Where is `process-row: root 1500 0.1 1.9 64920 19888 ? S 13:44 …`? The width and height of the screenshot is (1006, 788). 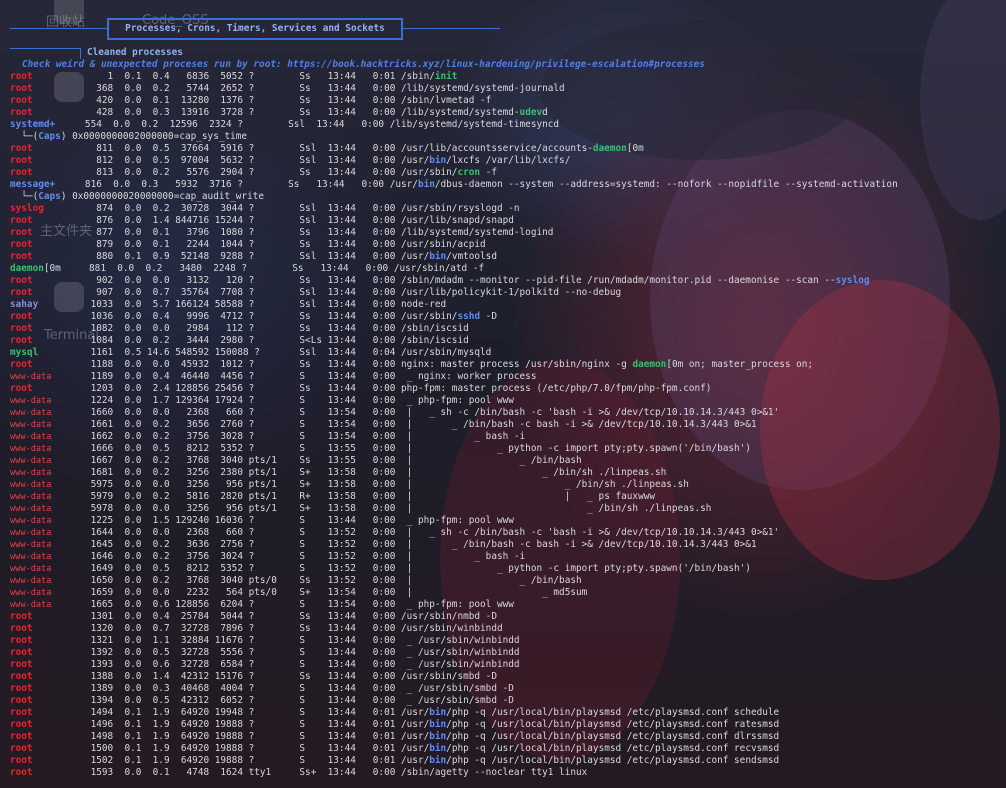 process-row: root 1500 0.1 1.9 64920 19888 ? S 13:44 … is located at coordinates (454, 749).